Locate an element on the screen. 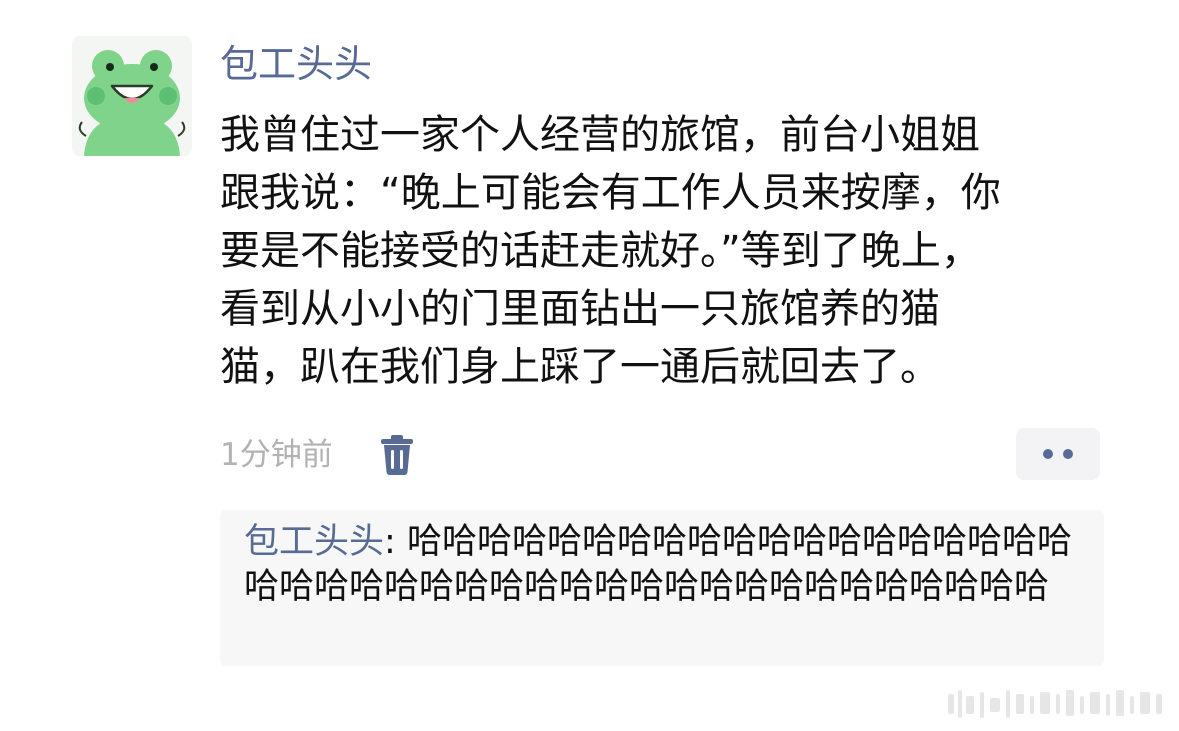  more-button is located at coordinates (1058, 454).